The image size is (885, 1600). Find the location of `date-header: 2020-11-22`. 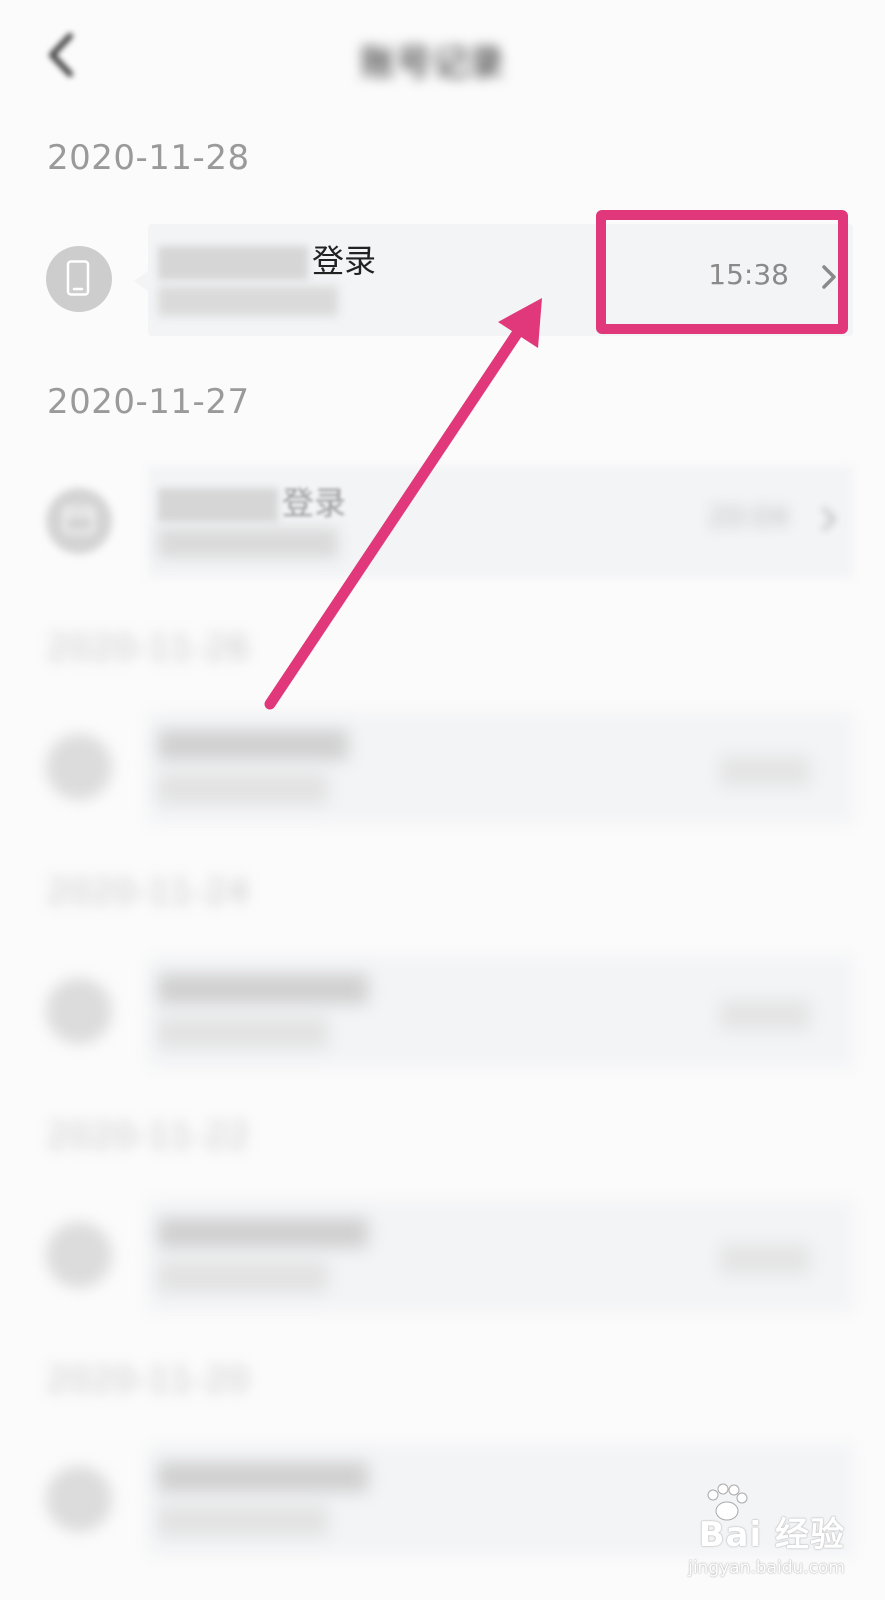

date-header: 2020-11-22 is located at coordinates (148, 1136).